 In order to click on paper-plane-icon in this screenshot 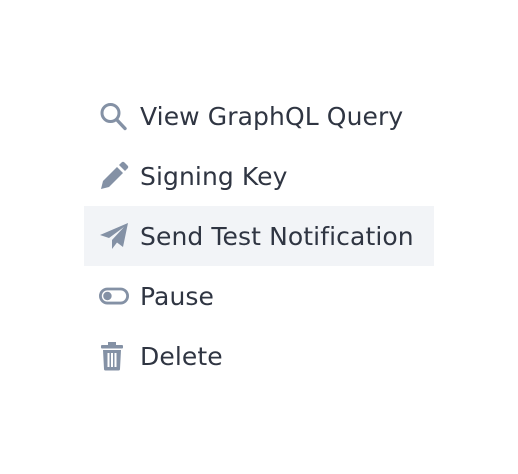, I will do `click(114, 236)`.